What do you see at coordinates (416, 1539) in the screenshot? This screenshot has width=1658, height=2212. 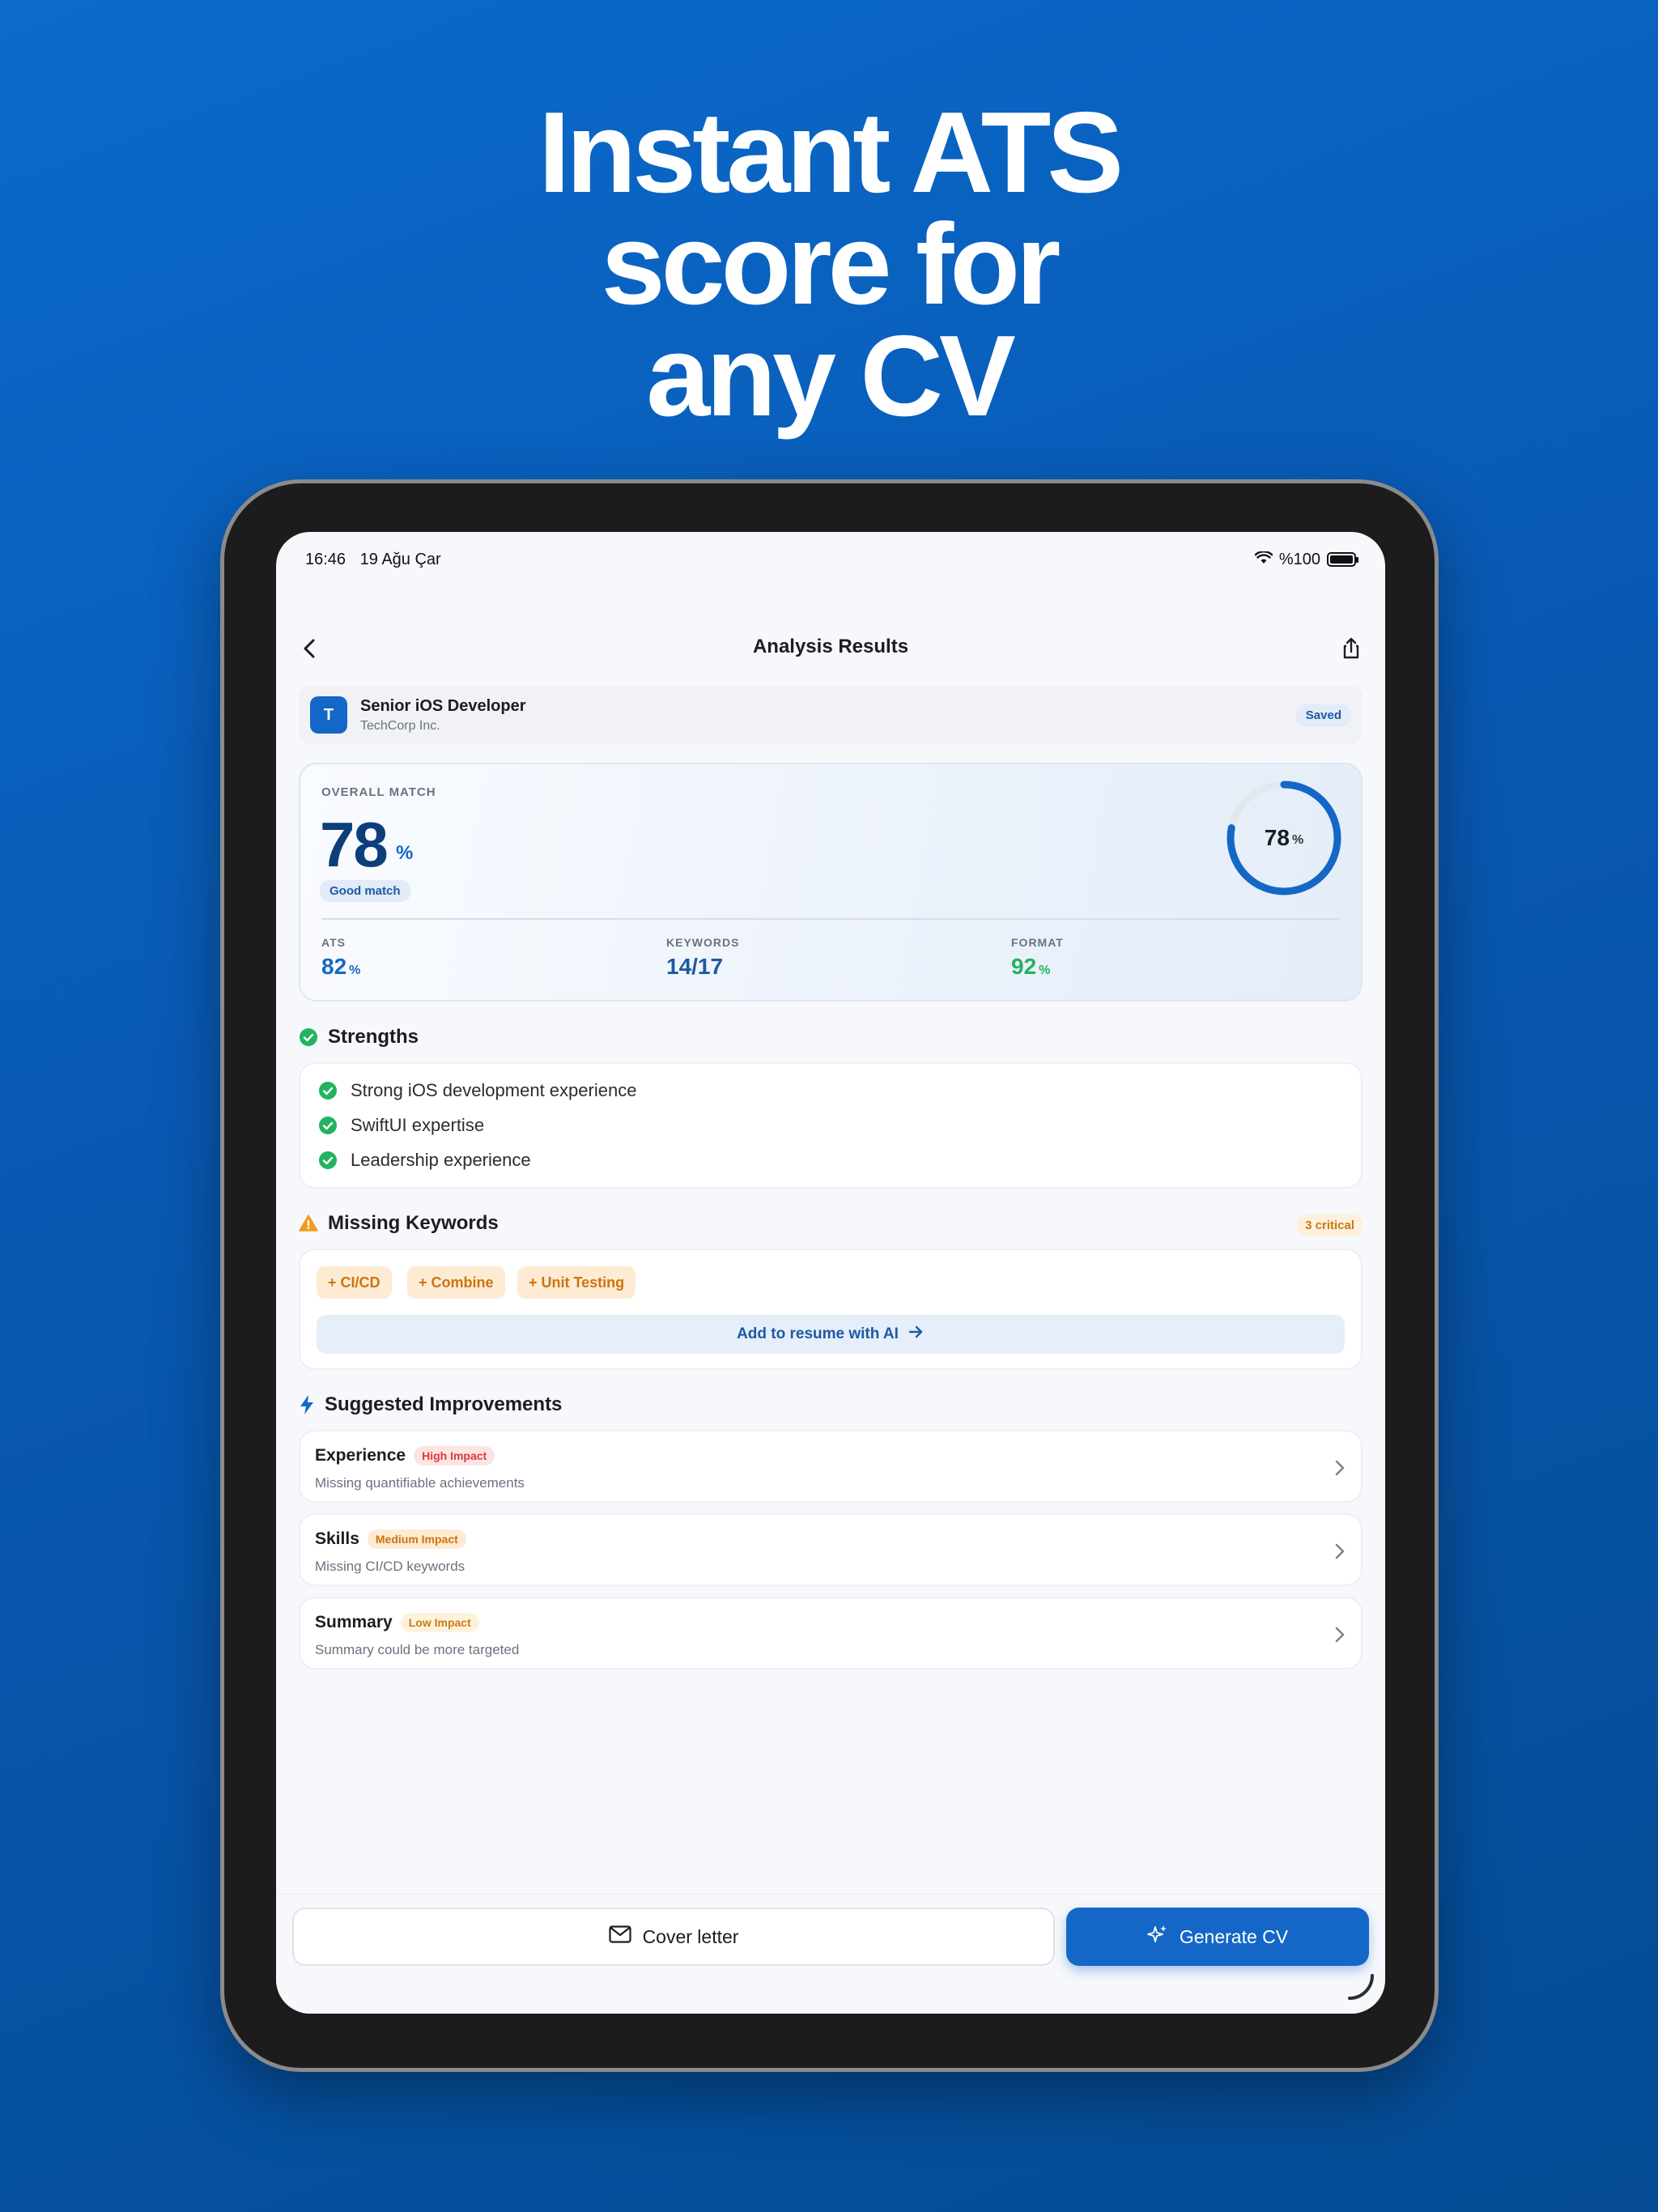 I see `impact-badge: Medium Impact` at bounding box center [416, 1539].